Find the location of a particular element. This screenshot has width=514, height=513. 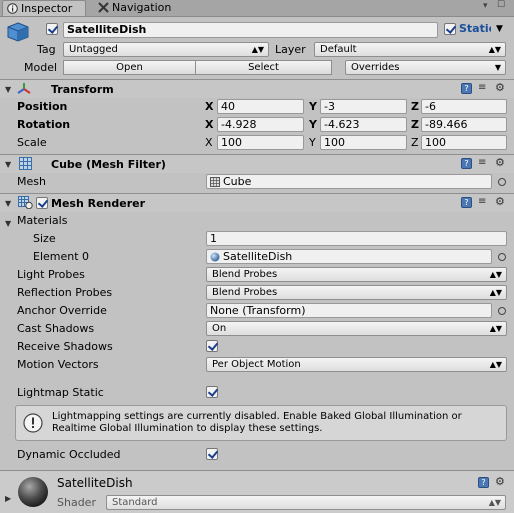

dynamic-occluded-checkbox is located at coordinates (212, 454).